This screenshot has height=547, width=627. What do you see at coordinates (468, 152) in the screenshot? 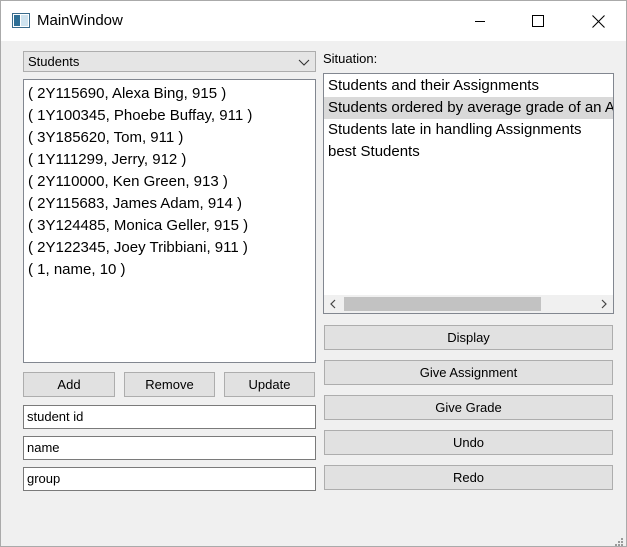
I see `situation-item: best Students` at bounding box center [468, 152].